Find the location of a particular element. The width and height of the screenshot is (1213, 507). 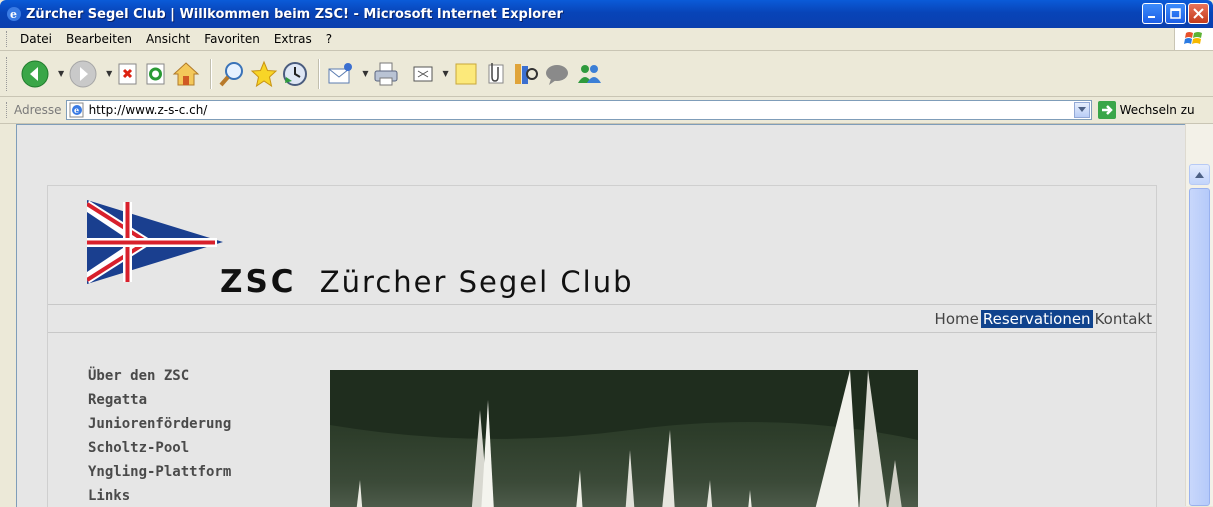

ie-icon: e is located at coordinates (14, 14).